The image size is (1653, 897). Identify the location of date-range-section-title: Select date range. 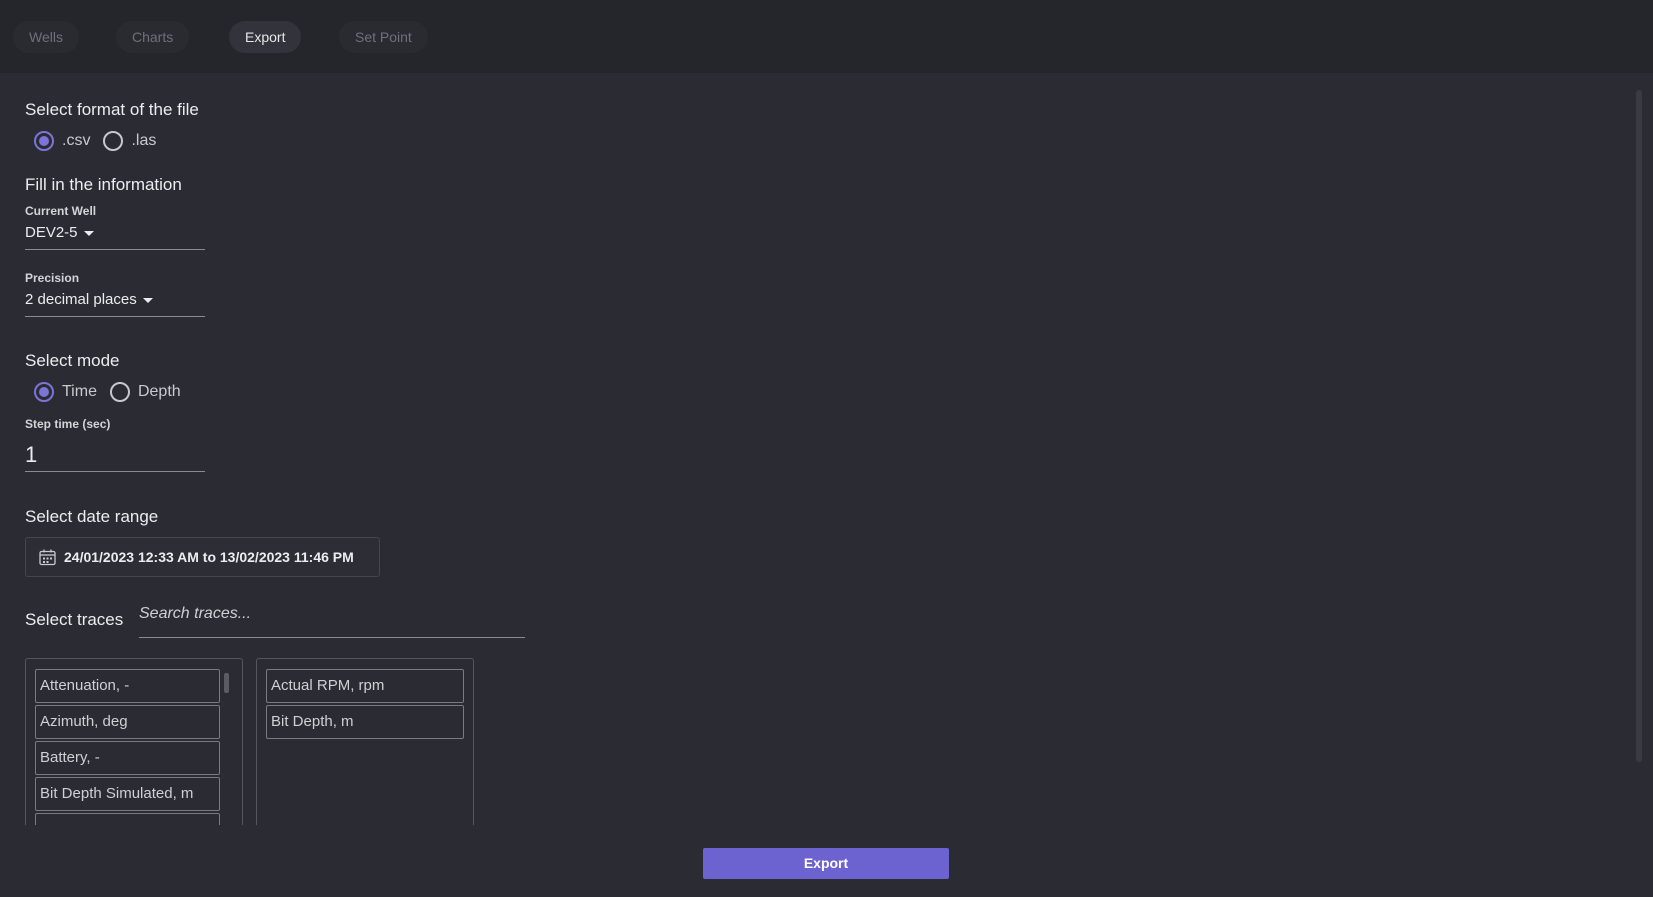
(92, 516).